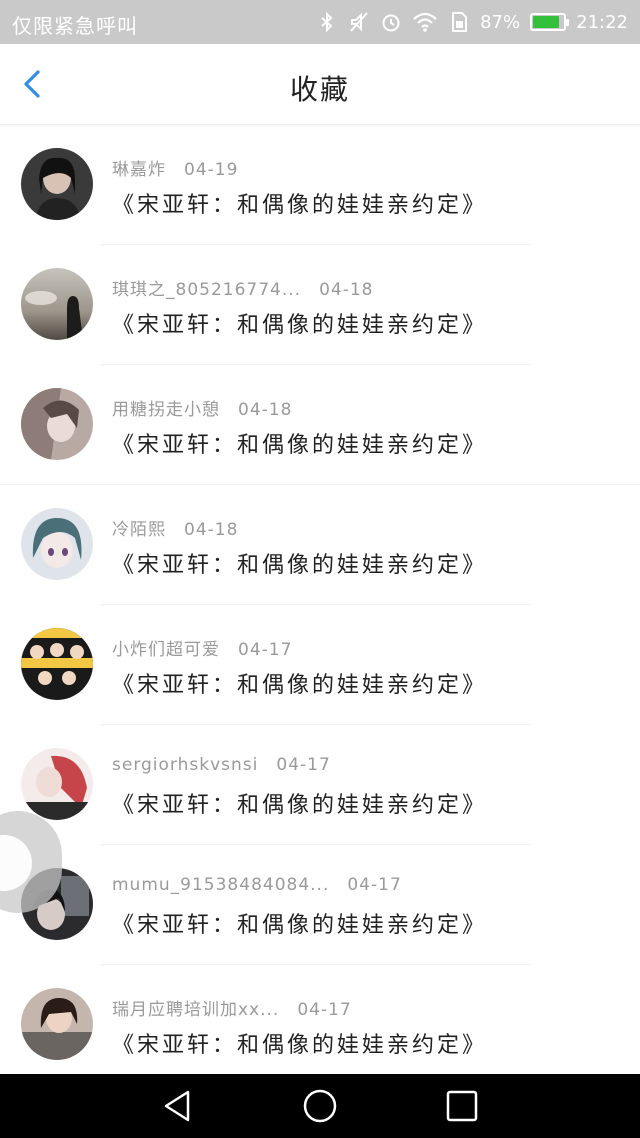  I want to click on item-meta: 瑞月应聘培训加xx... 04-17, so click(232, 1007).